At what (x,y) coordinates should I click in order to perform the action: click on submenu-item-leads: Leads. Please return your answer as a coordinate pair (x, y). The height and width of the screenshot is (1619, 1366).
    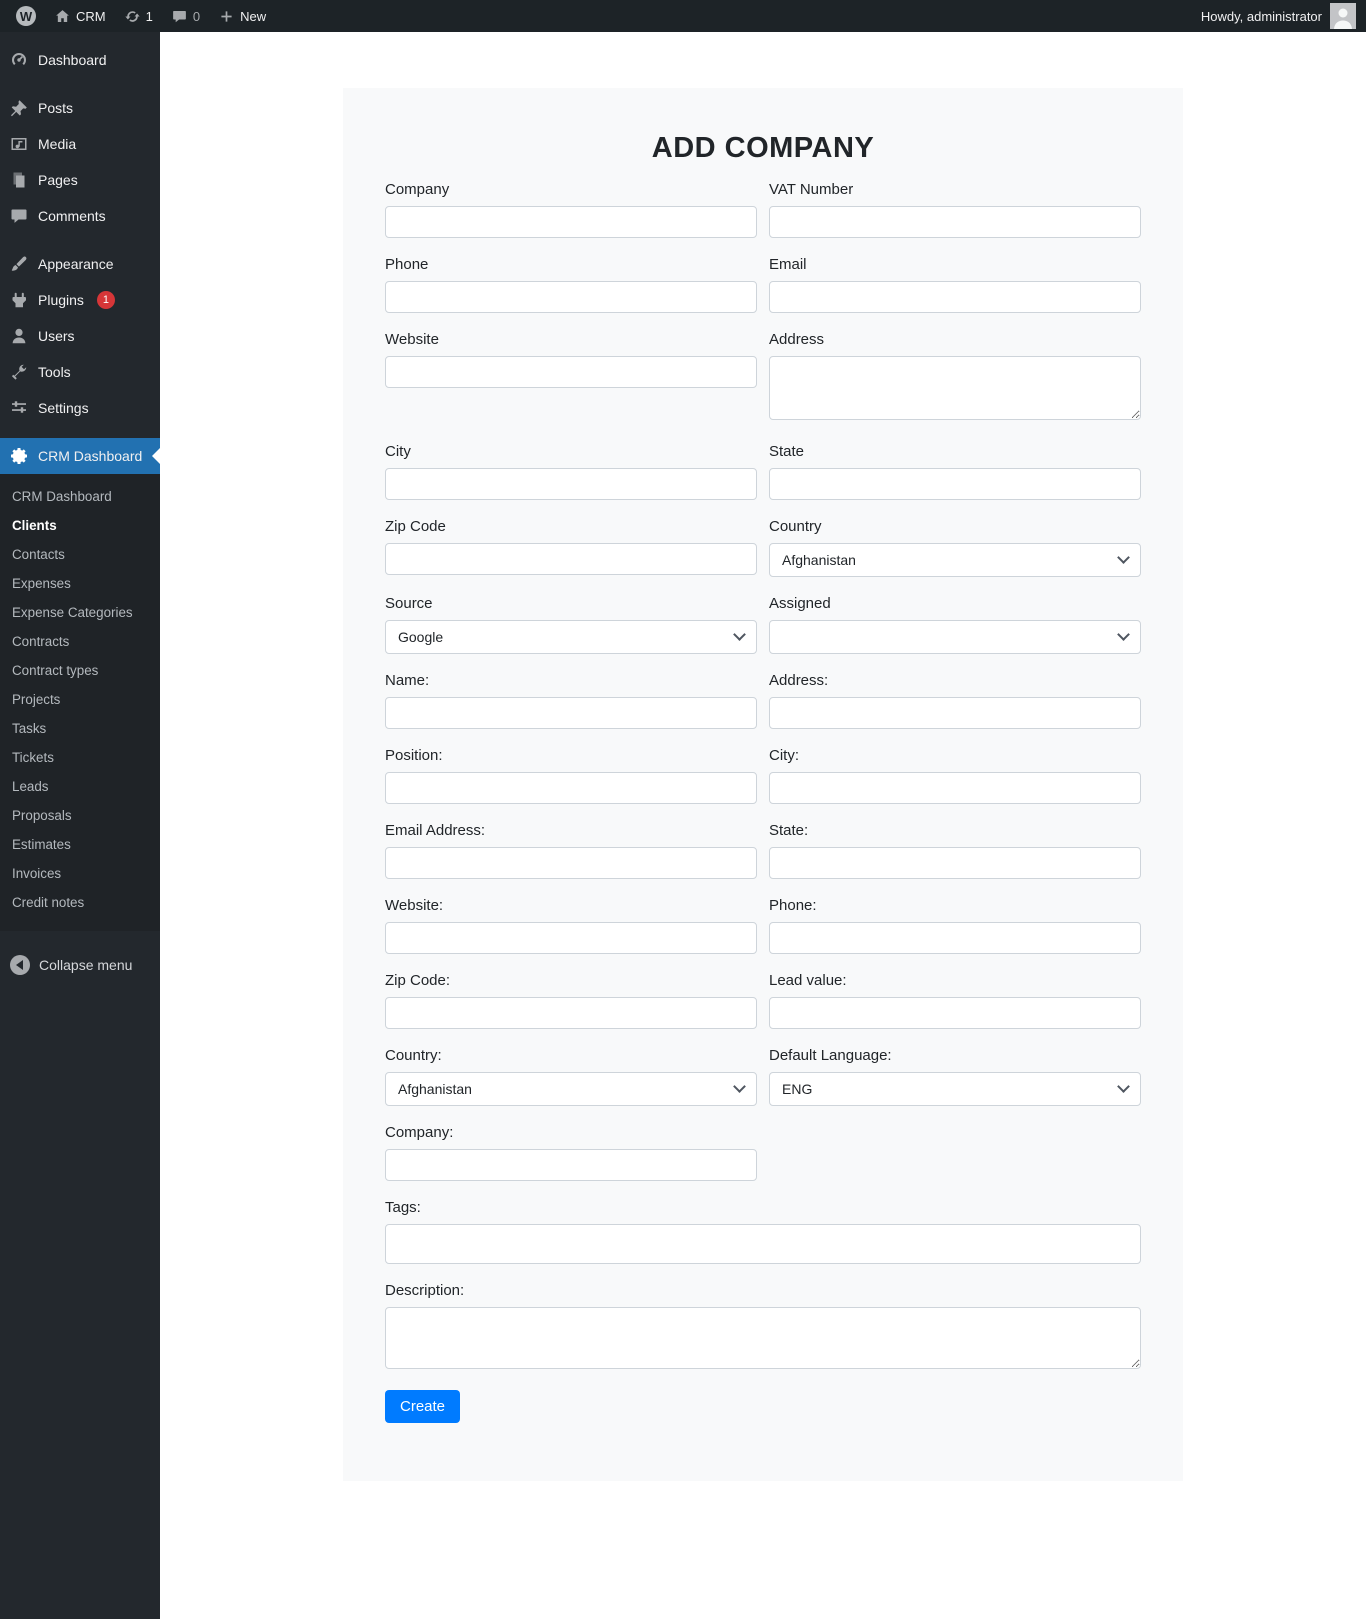
    Looking at the image, I should click on (80, 786).